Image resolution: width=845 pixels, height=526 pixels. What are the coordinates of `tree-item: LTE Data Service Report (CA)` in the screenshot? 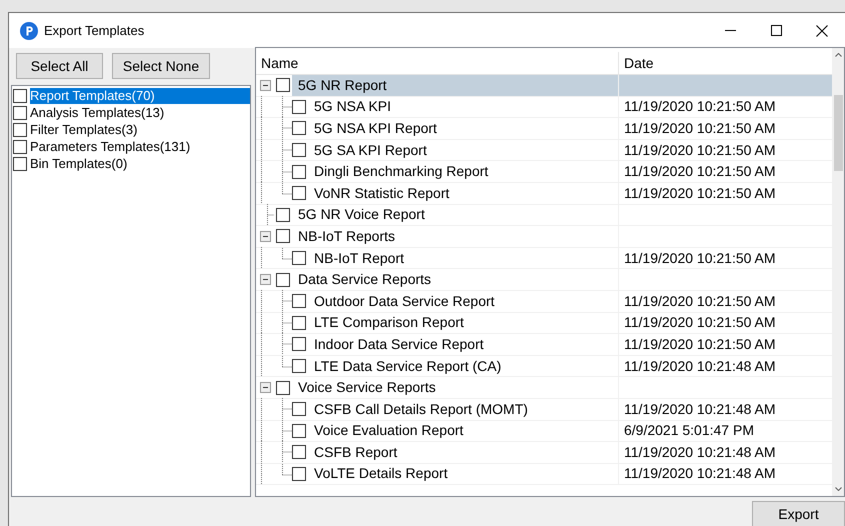 It's located at (463, 366).